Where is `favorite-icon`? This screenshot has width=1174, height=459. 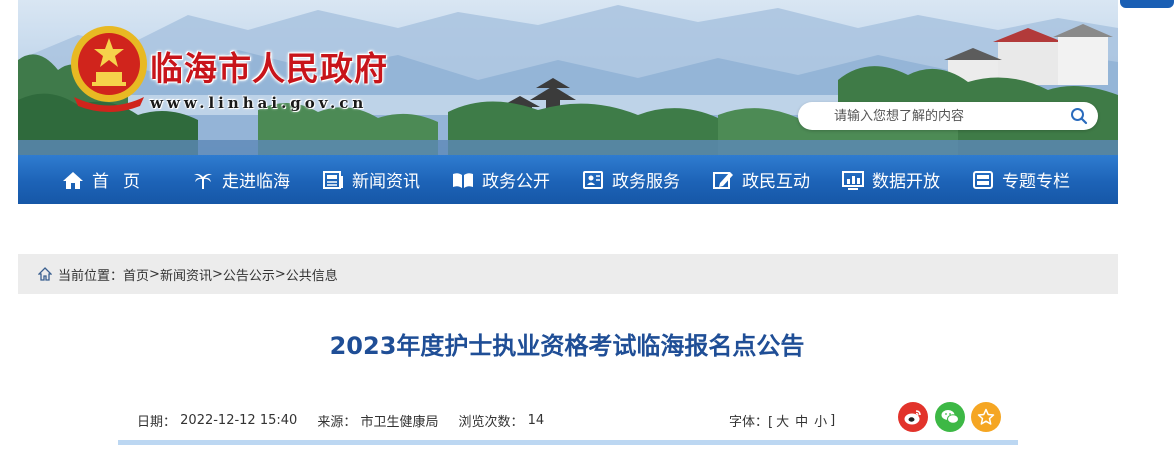
favorite-icon is located at coordinates (986, 416).